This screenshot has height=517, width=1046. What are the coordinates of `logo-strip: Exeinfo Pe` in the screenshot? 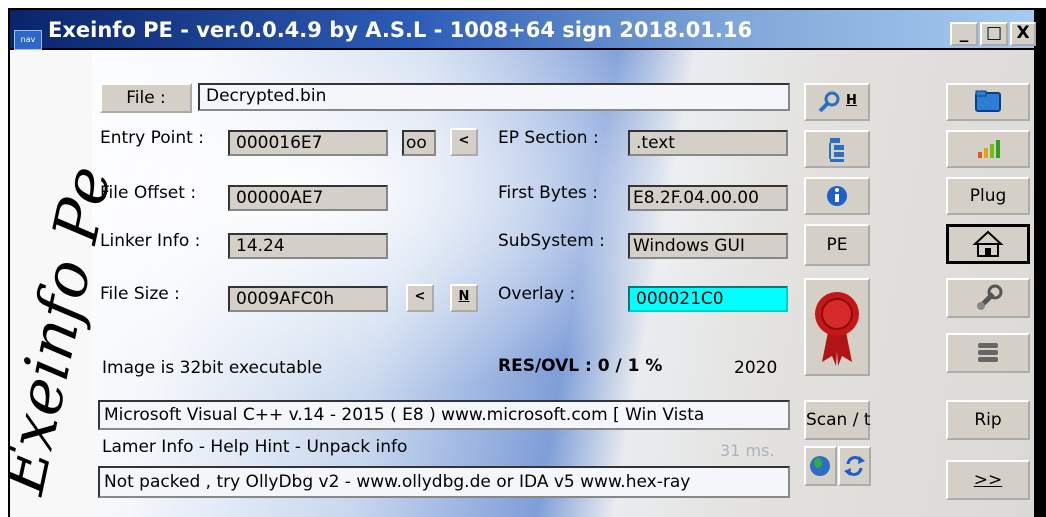 It's located at (67, 283).